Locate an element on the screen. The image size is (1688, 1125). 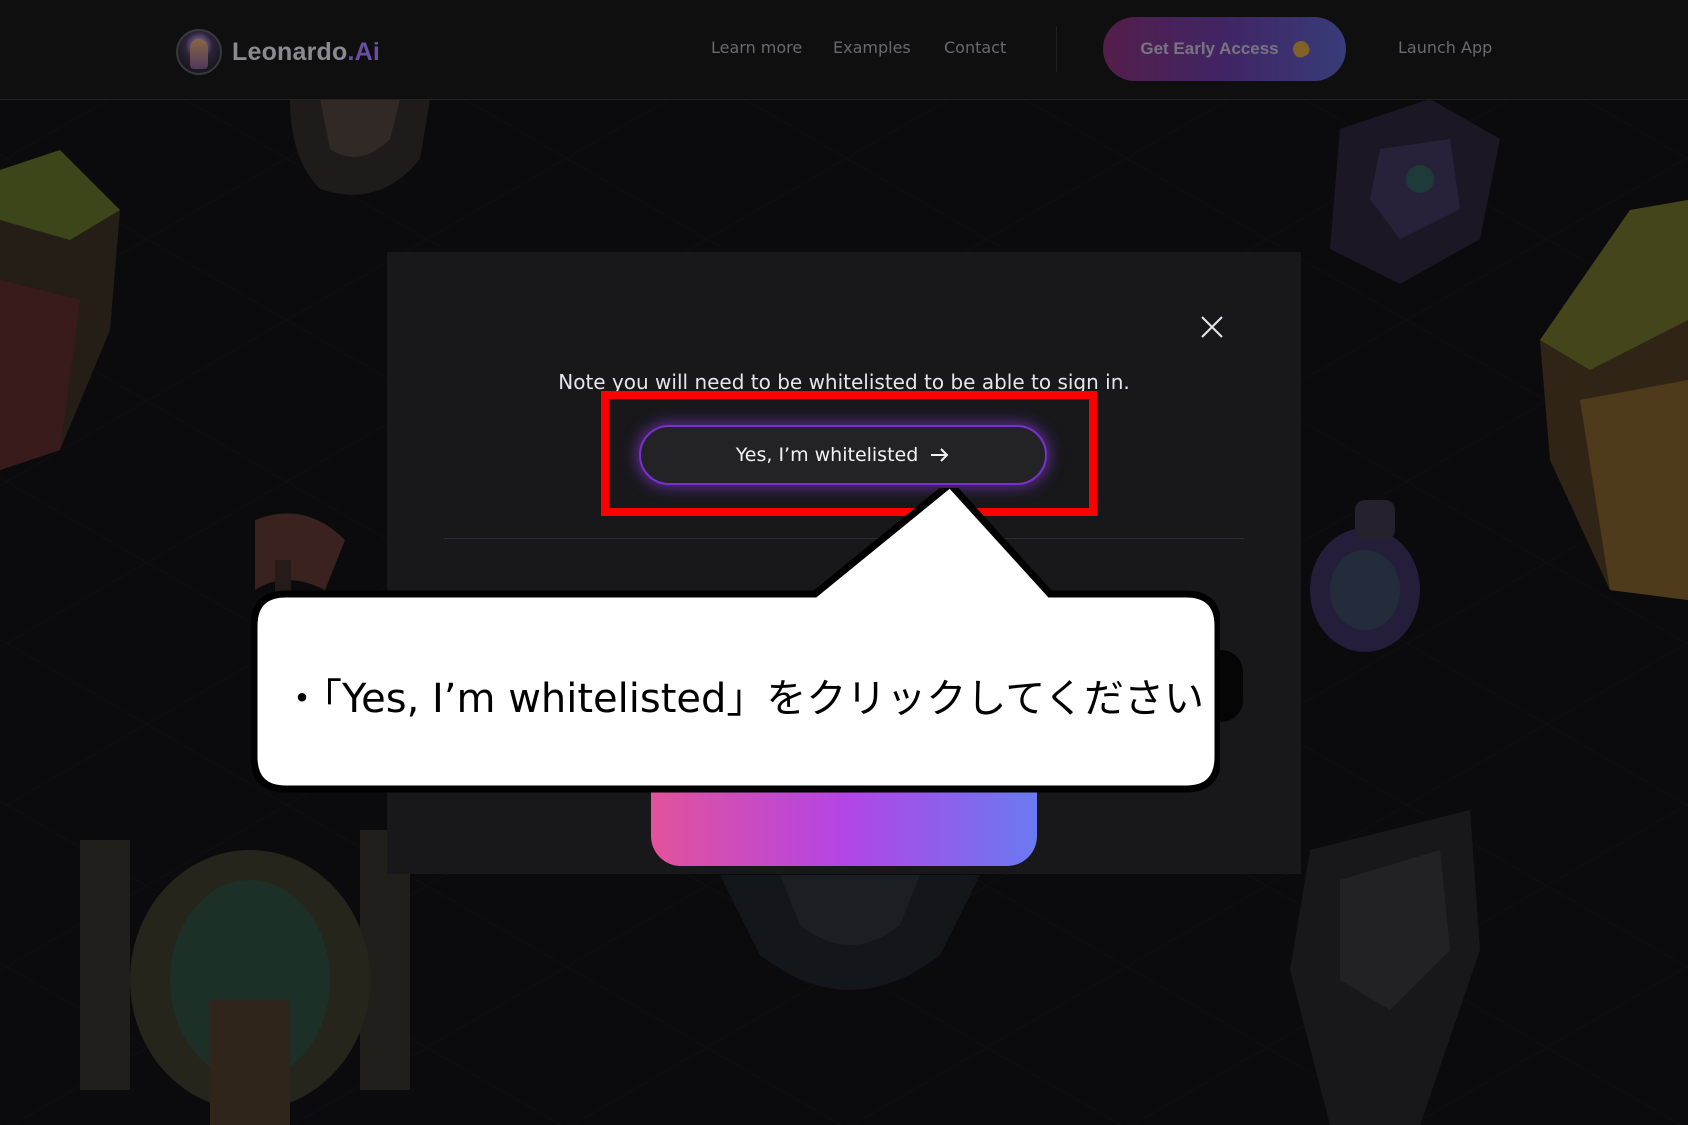
nav-link-contact: Contact is located at coordinates (975, 47).